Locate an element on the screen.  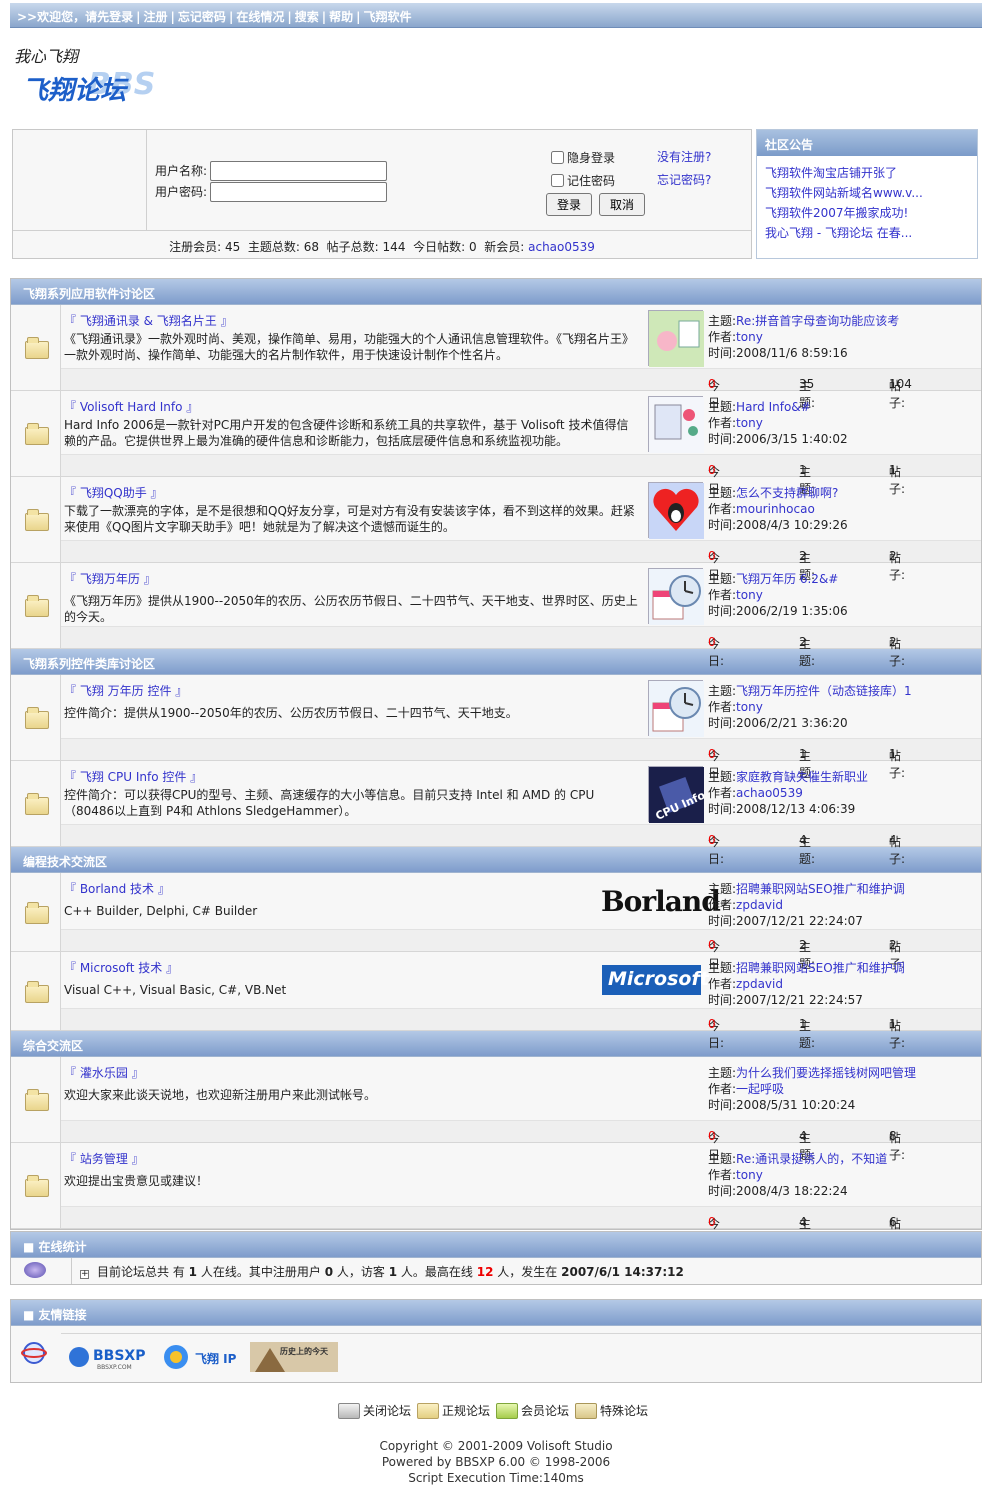
last-author-link: mourinhocao is located at coordinates (775, 509).